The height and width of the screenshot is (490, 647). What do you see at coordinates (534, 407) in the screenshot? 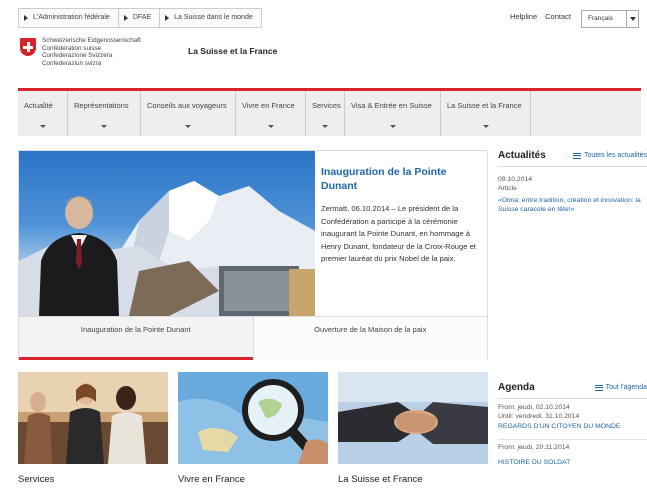
I see `agenda-event-from: From: jeudi, 02.10.2014` at bounding box center [534, 407].